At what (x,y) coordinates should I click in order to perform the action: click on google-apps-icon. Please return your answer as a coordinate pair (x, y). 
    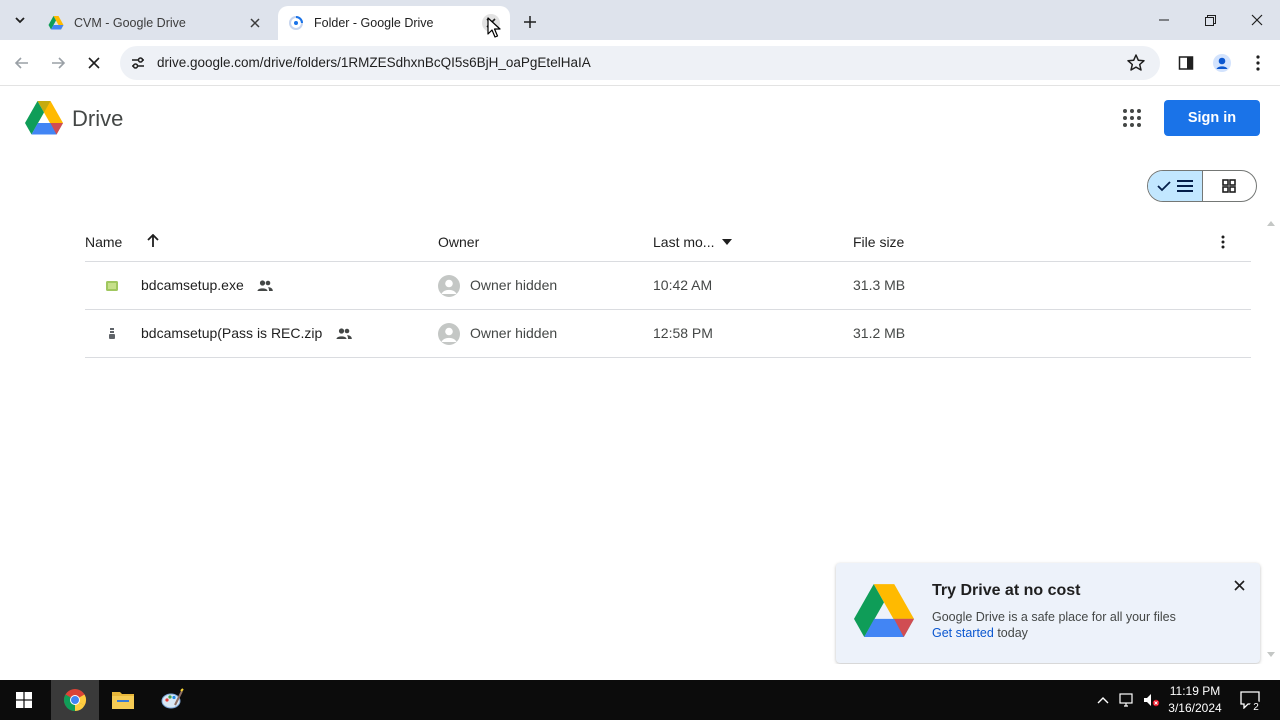
    Looking at the image, I should click on (1132, 118).